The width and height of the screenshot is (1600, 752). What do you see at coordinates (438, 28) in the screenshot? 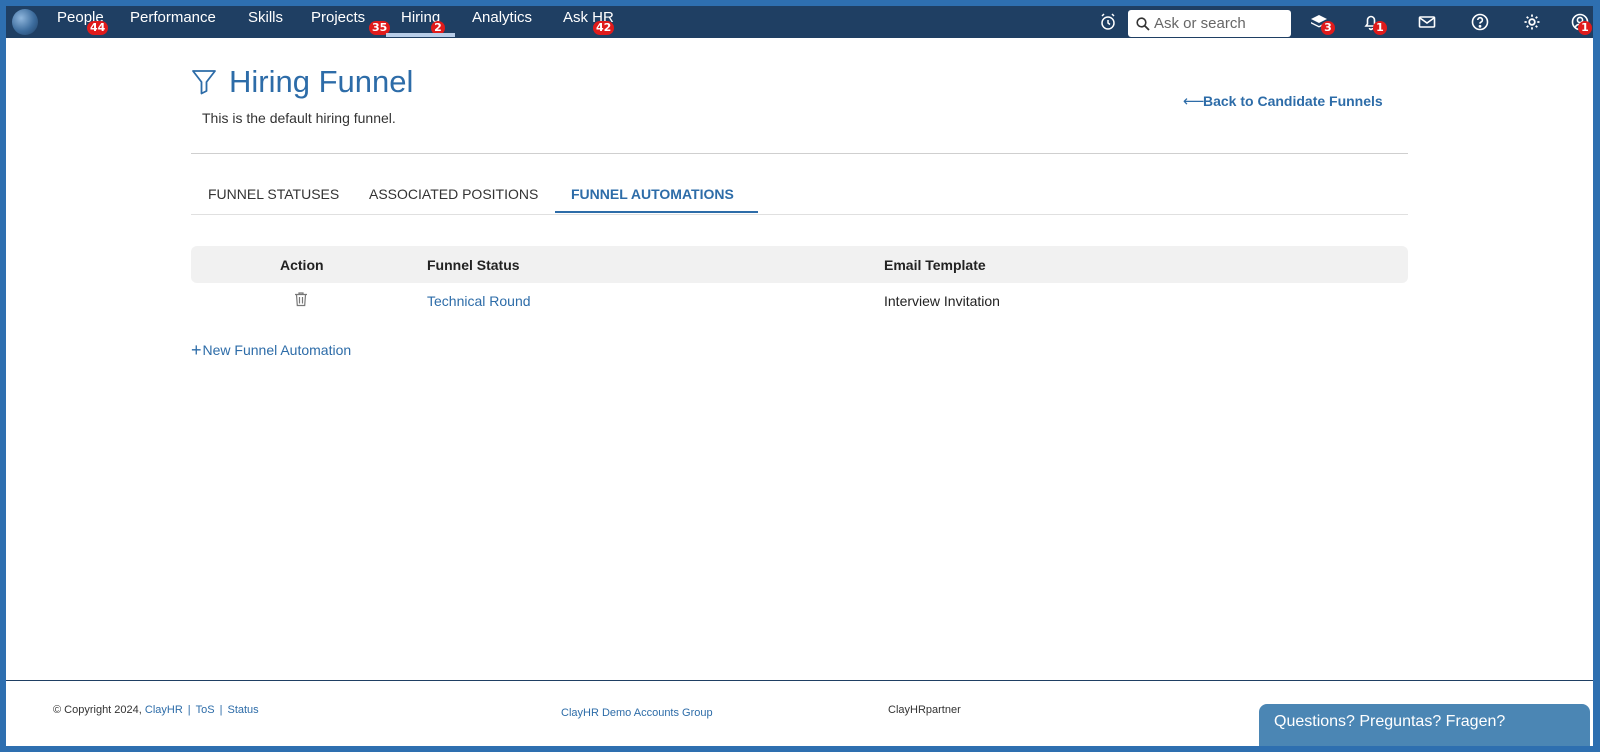
I see `nav-badge: 2` at bounding box center [438, 28].